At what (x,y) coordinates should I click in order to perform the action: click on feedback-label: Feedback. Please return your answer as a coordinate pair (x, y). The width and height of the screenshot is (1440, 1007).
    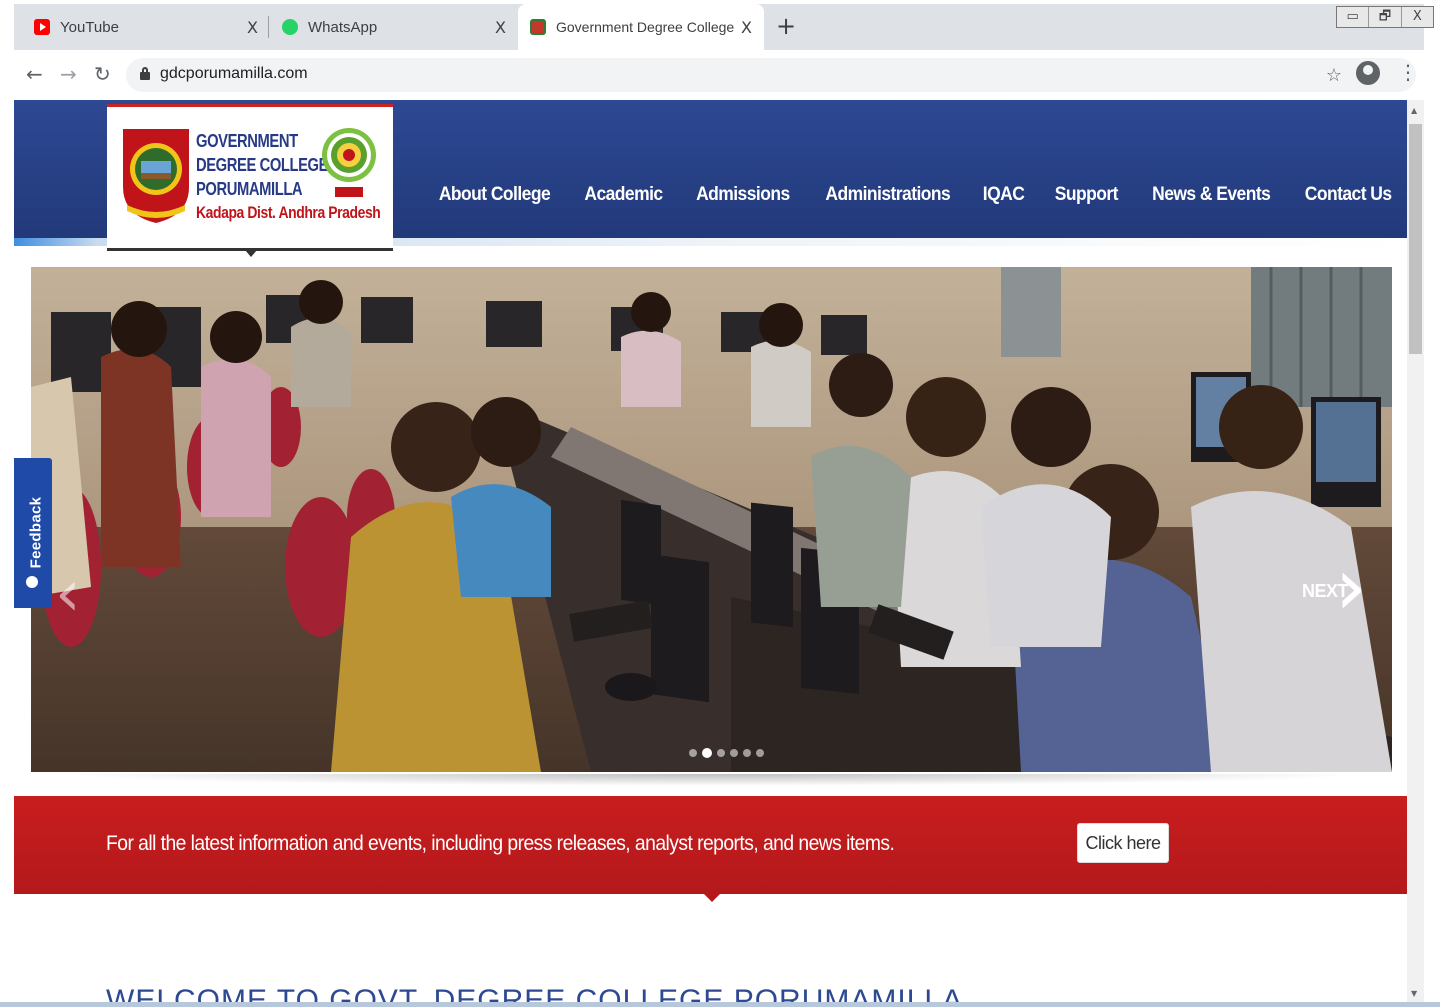
    Looking at the image, I should click on (36, 532).